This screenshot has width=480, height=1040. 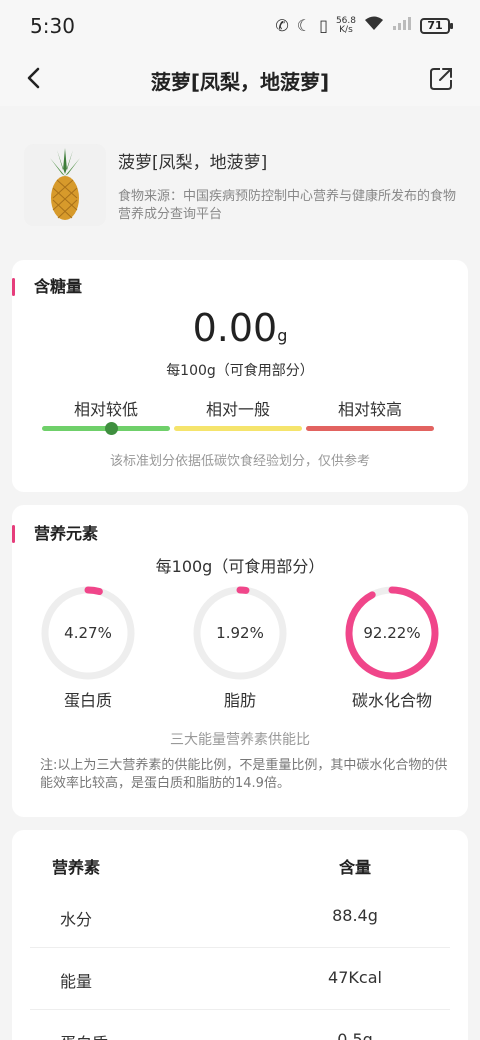 I want to click on level-low-label: 相对较低, so click(x=105, y=409).